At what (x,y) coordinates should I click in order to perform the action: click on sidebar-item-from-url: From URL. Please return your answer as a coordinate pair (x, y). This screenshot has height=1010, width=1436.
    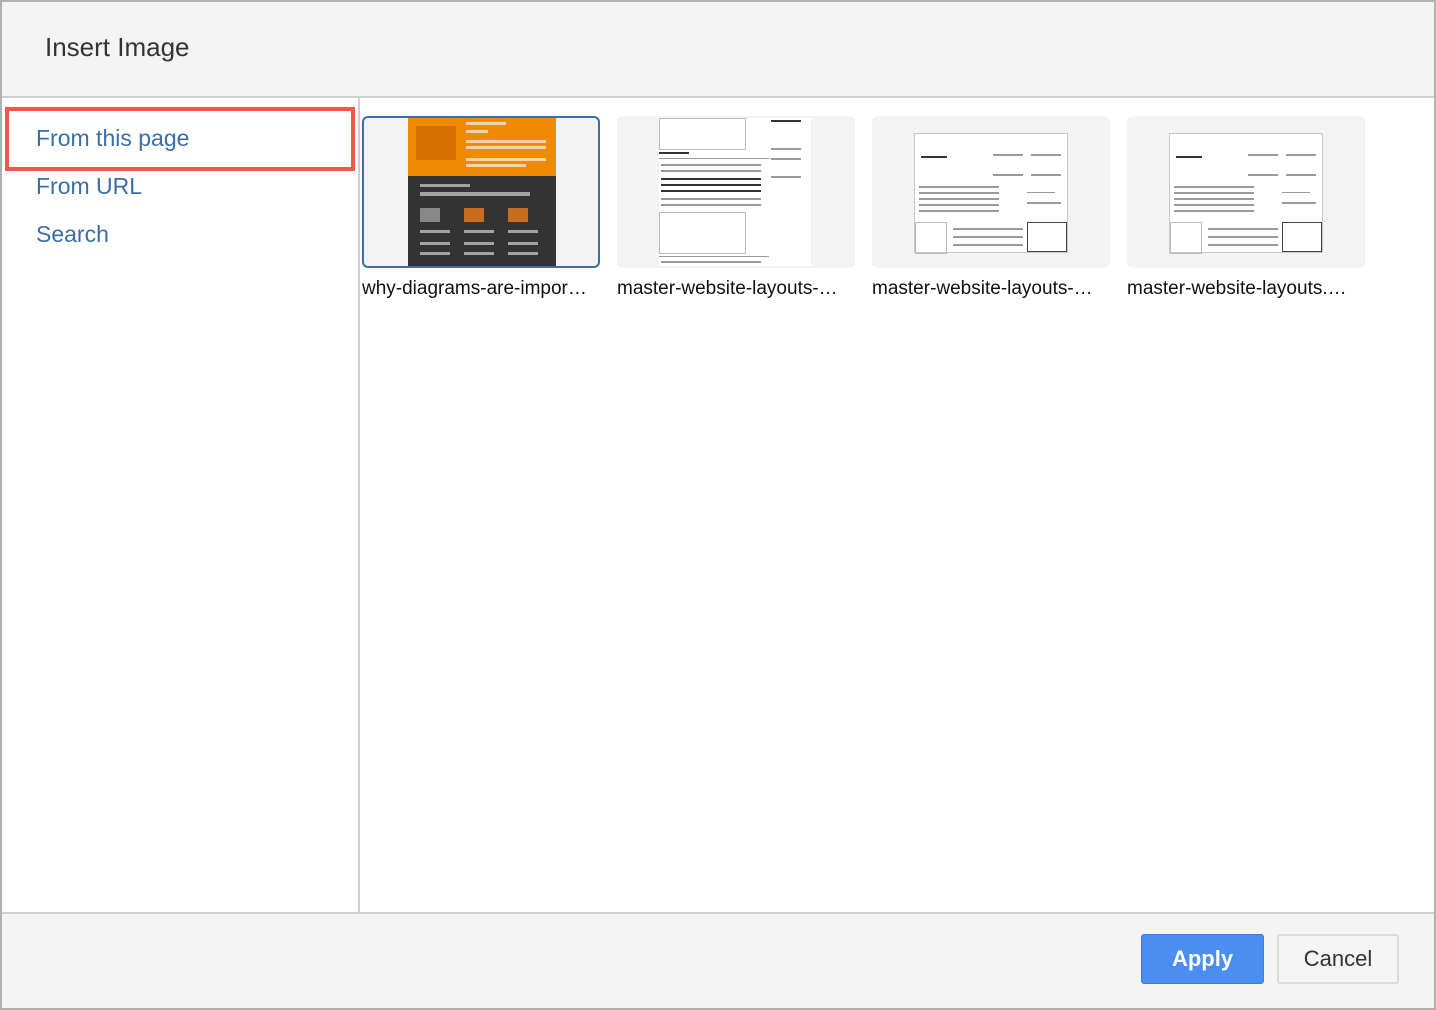
    Looking at the image, I should click on (89, 186).